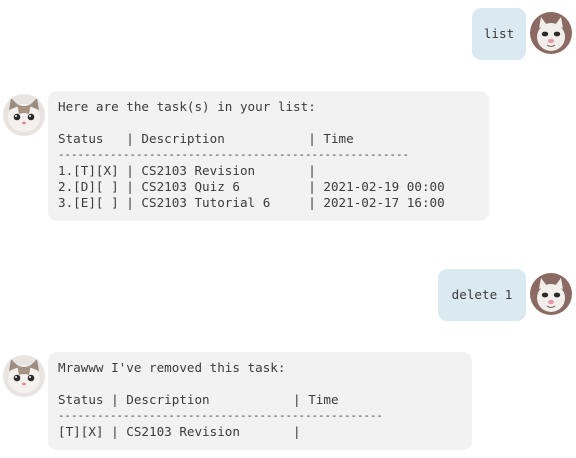 This screenshot has height=458, width=576. Describe the element at coordinates (172, 367) in the screenshot. I see `bot-message-line: Mrawww I've removed this task:` at that location.